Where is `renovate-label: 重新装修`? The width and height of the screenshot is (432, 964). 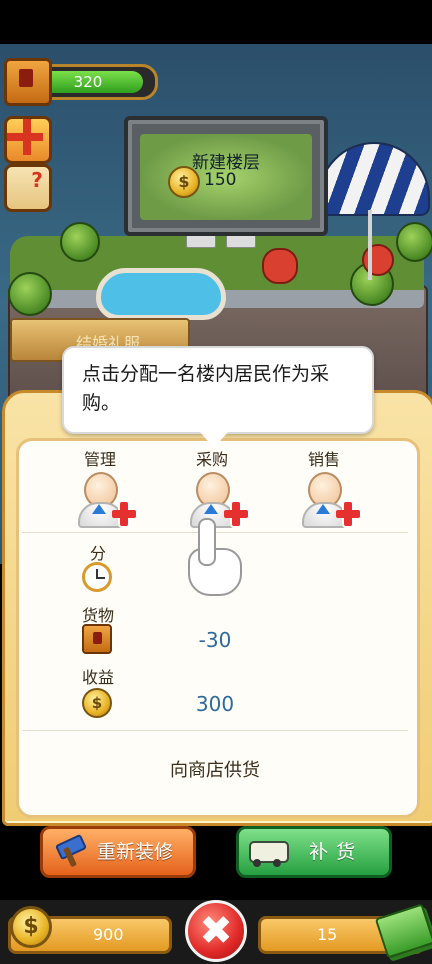 renovate-label: 重新装修 is located at coordinates (135, 852).